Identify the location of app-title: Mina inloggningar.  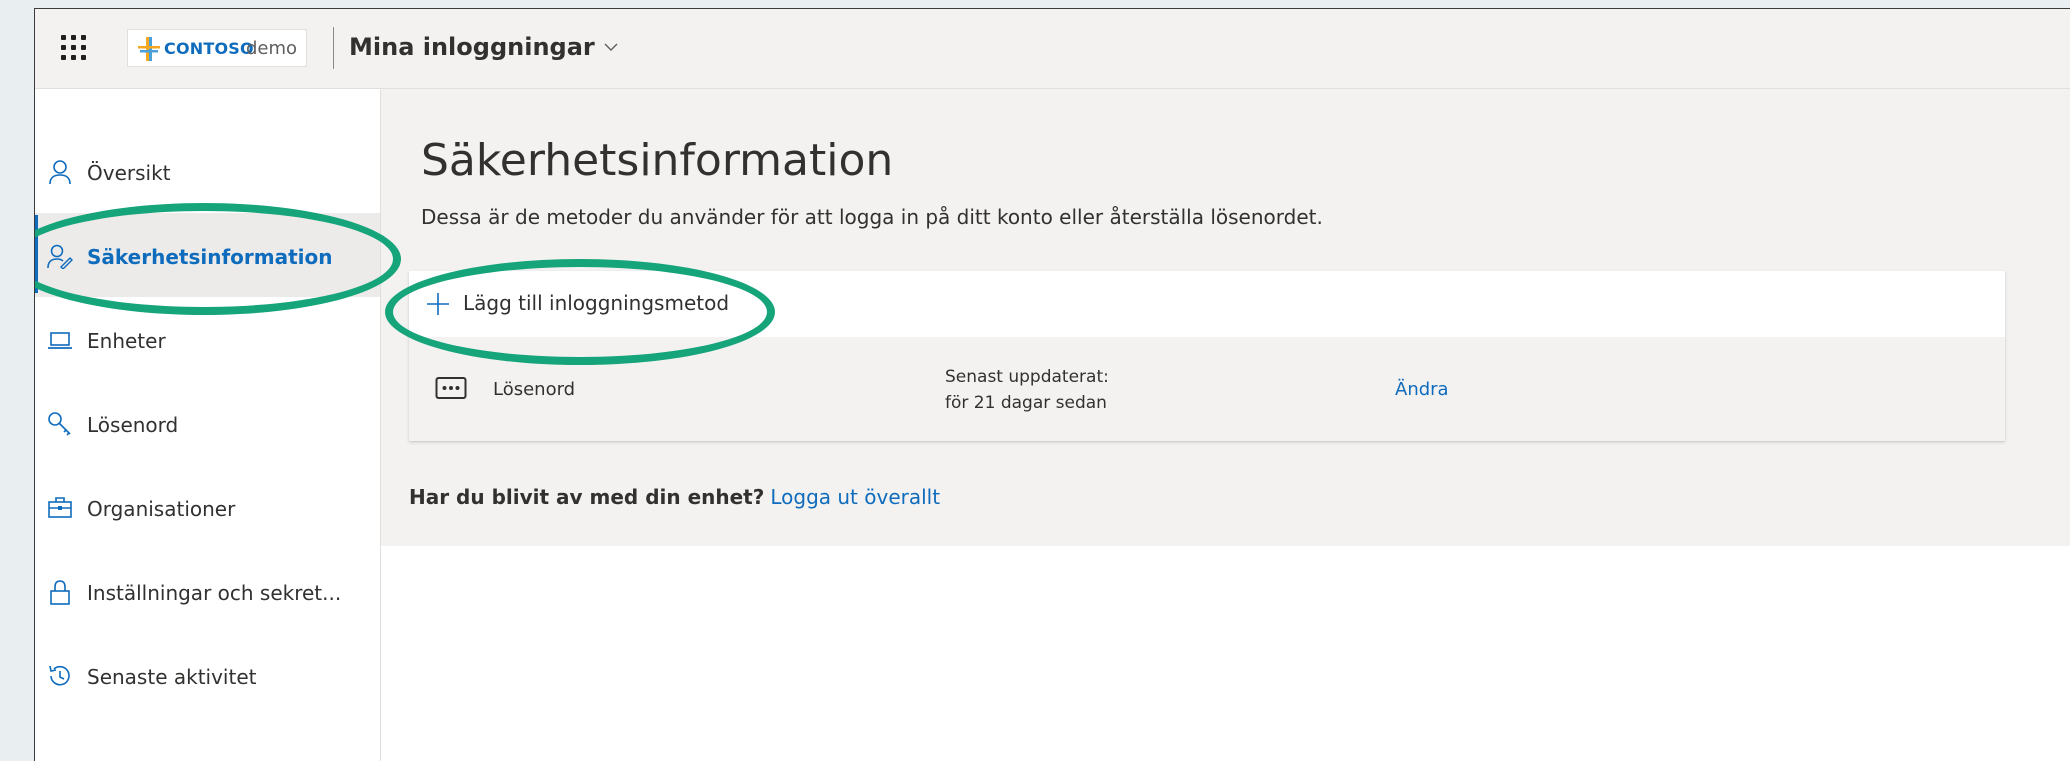
(472, 47).